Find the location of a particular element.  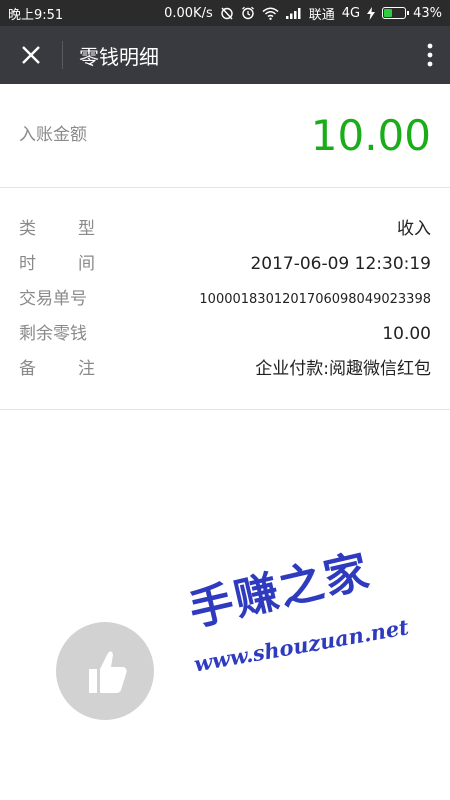

more-button is located at coordinates (430, 55).